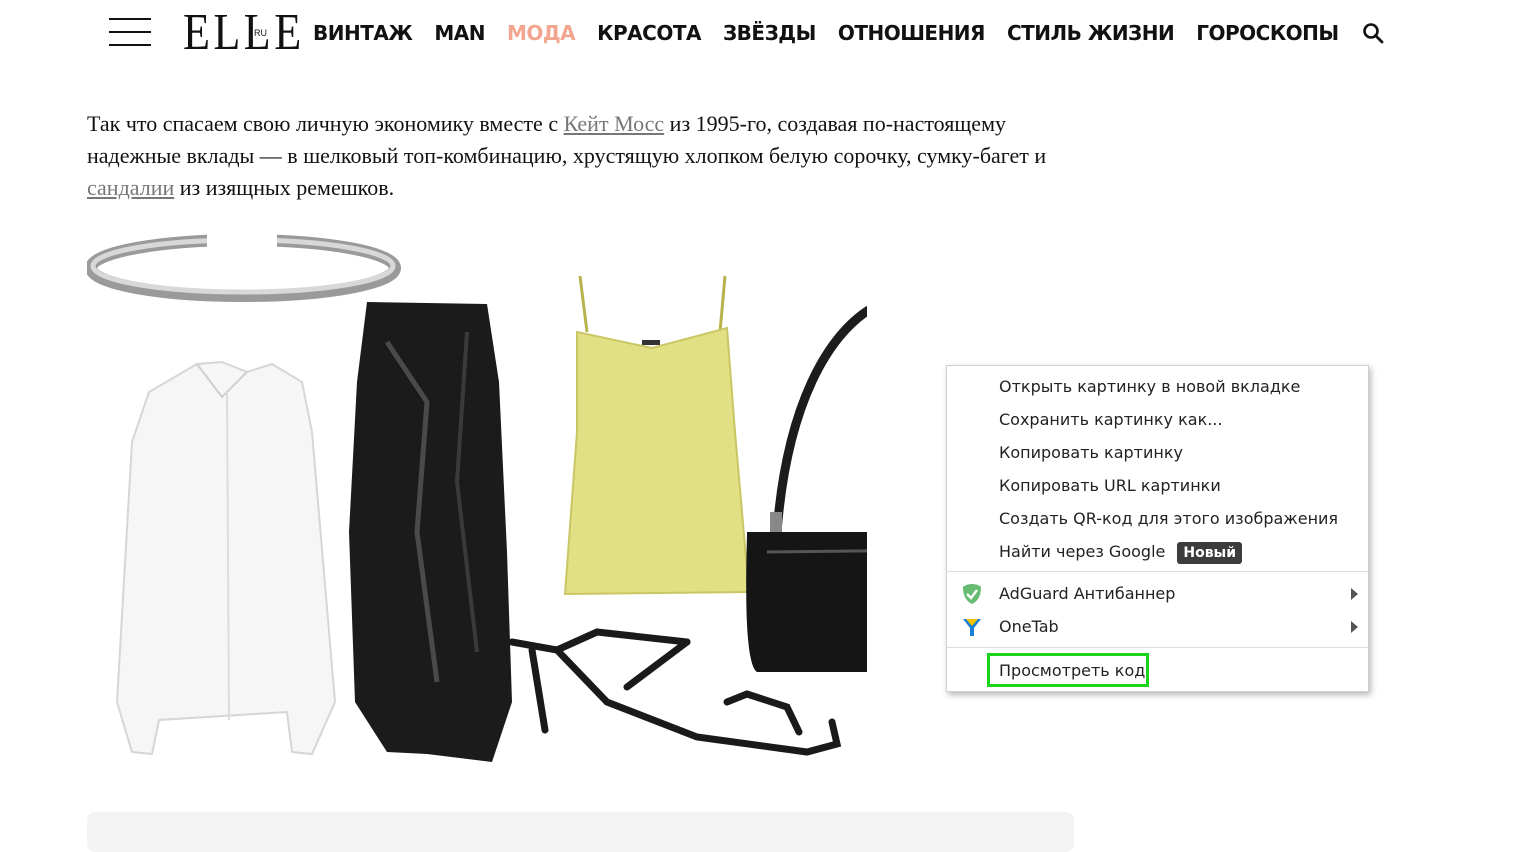 Image resolution: width=1516 pixels, height=852 pixels. I want to click on elle-logo: ELLE RU, so click(254, 33).